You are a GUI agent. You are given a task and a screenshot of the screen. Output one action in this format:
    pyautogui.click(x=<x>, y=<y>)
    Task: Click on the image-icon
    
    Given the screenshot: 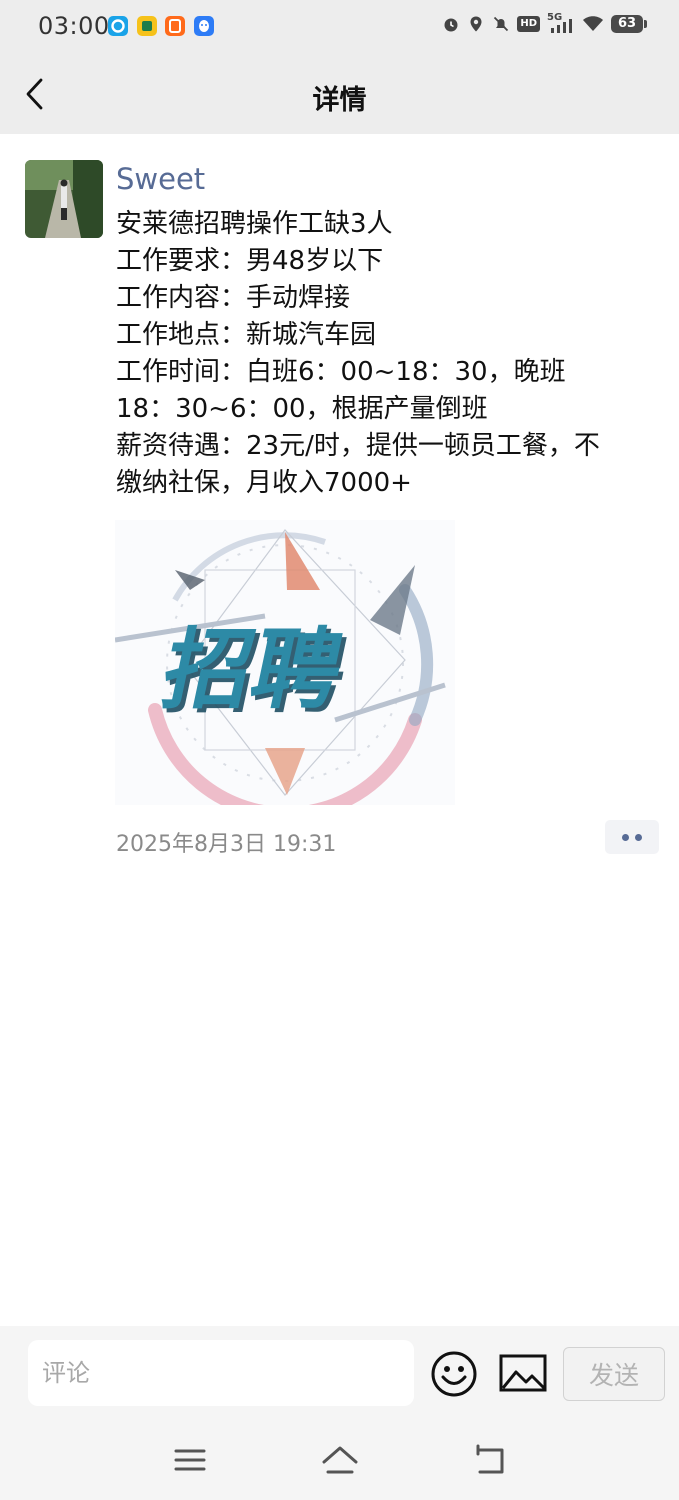 What is the action you would take?
    pyautogui.click(x=523, y=1373)
    